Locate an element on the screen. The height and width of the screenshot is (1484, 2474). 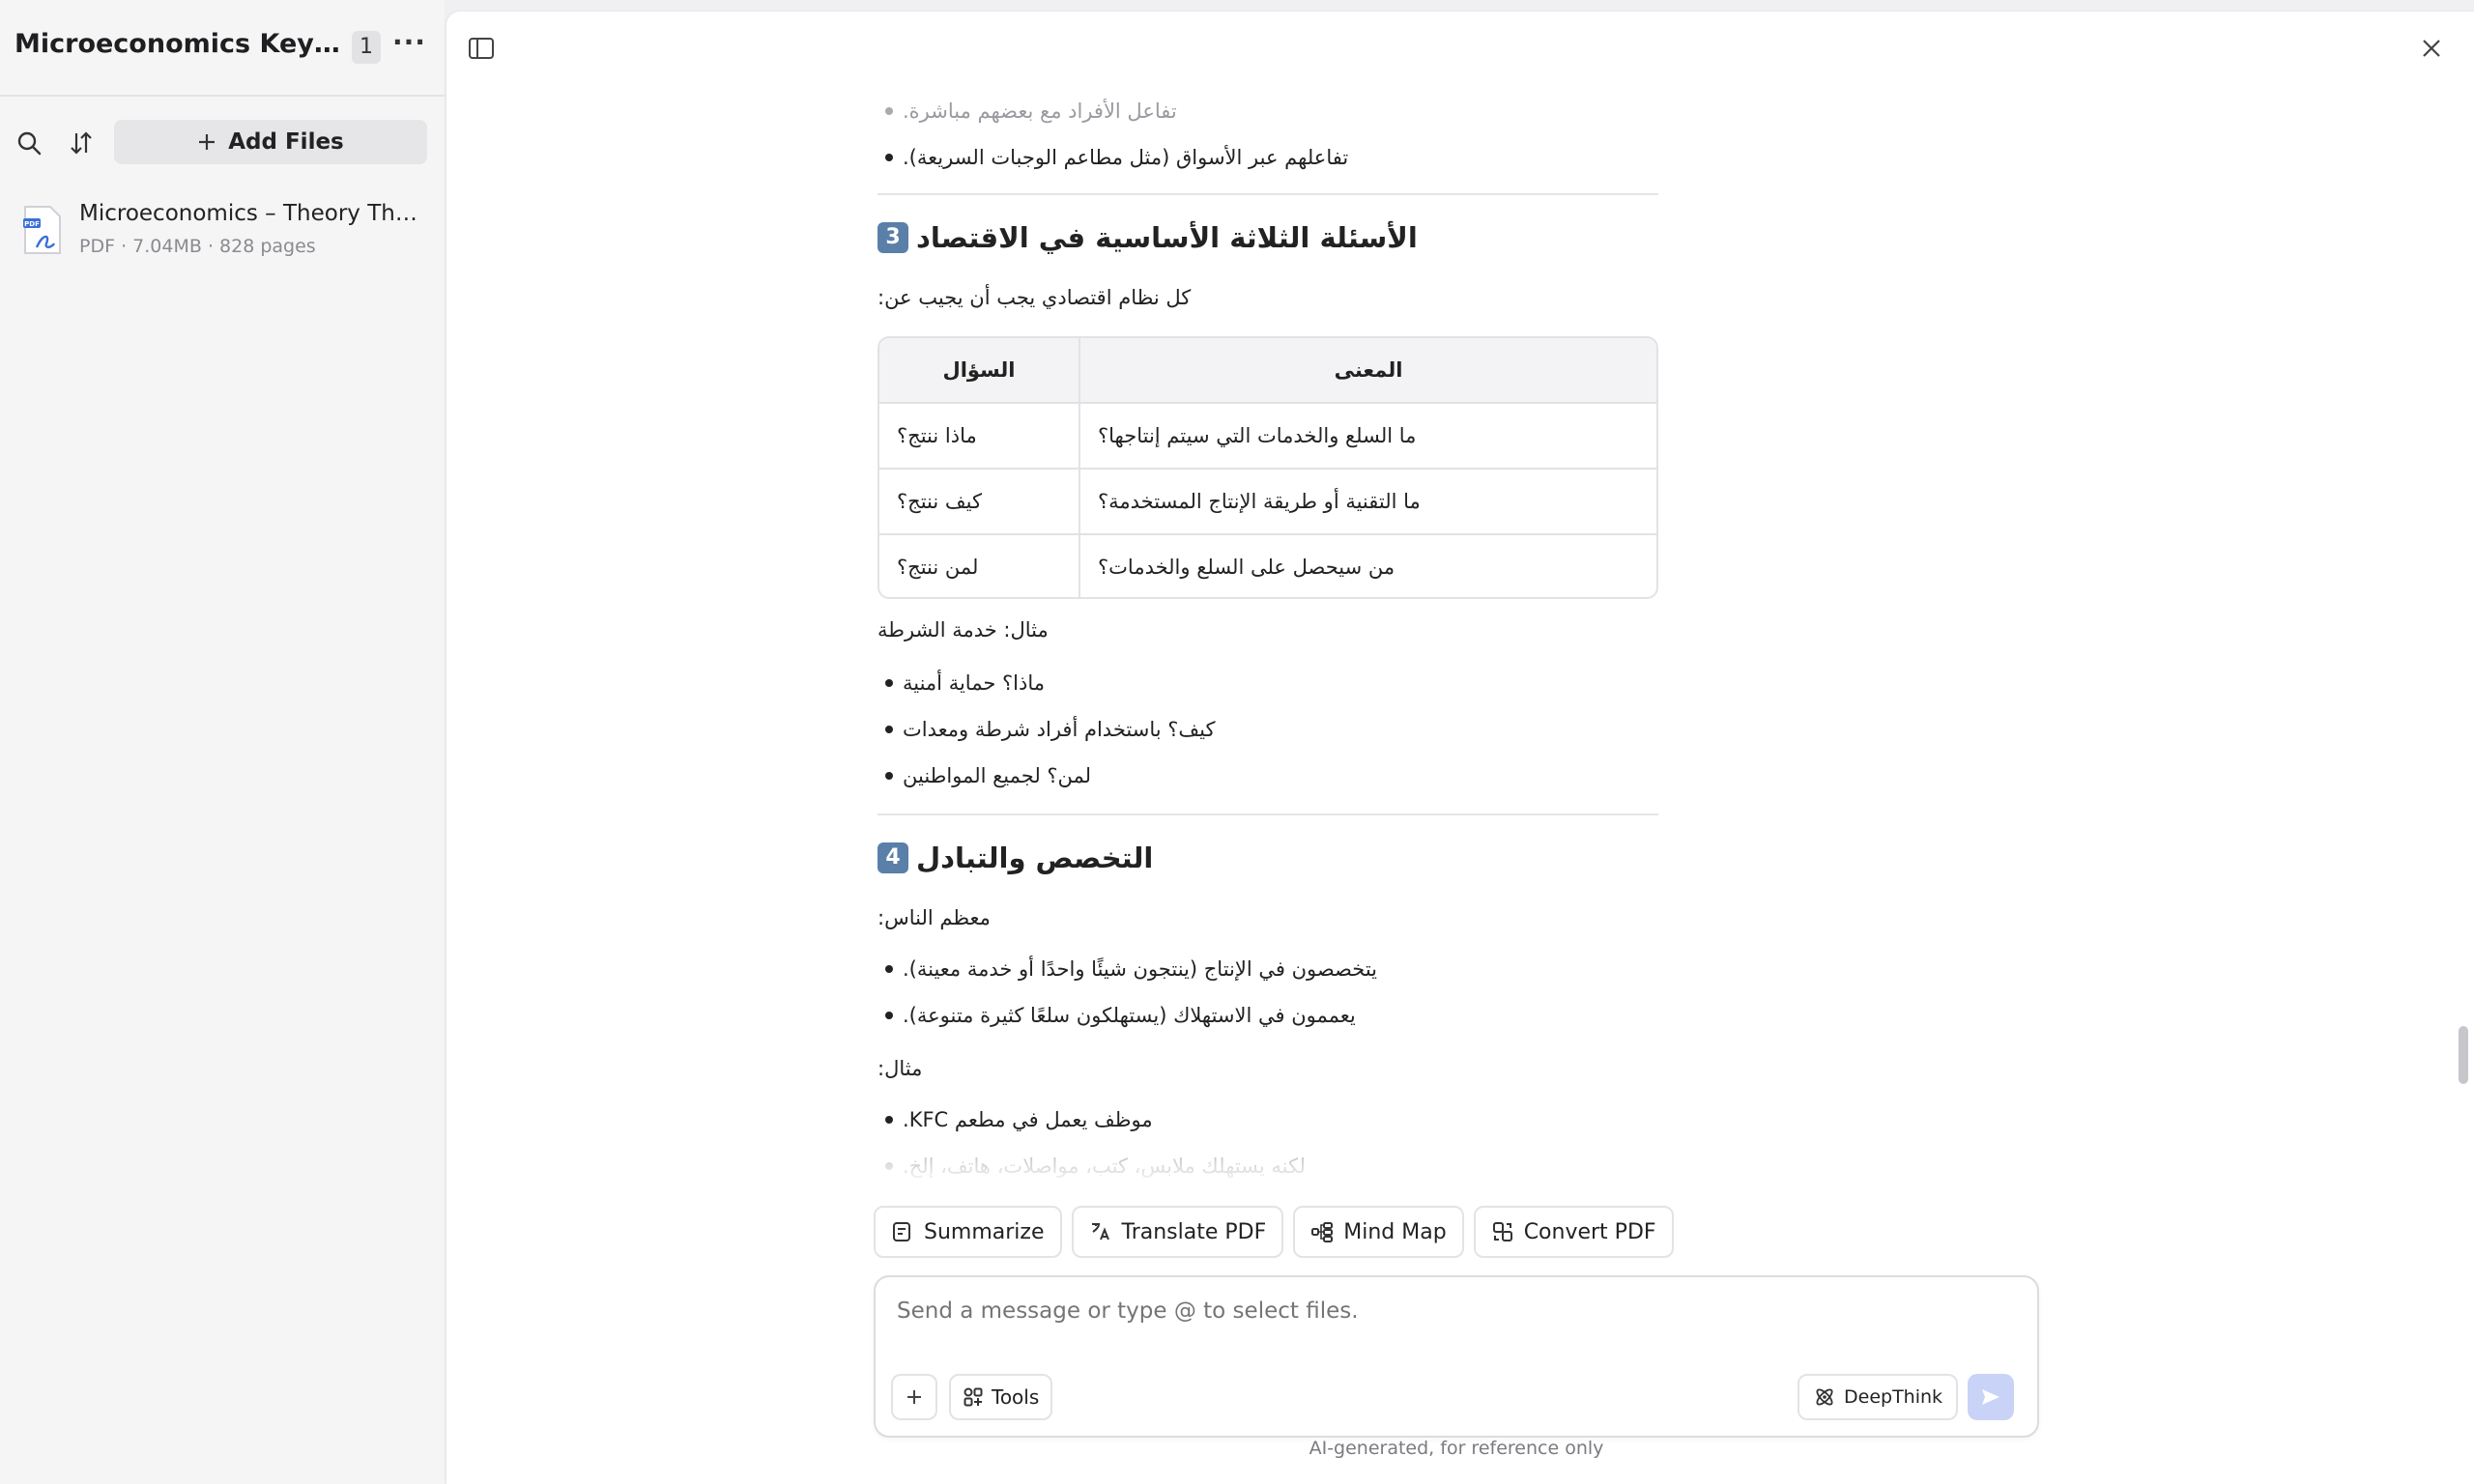
table-cell: لمن ننتج؟ is located at coordinates (980, 566).